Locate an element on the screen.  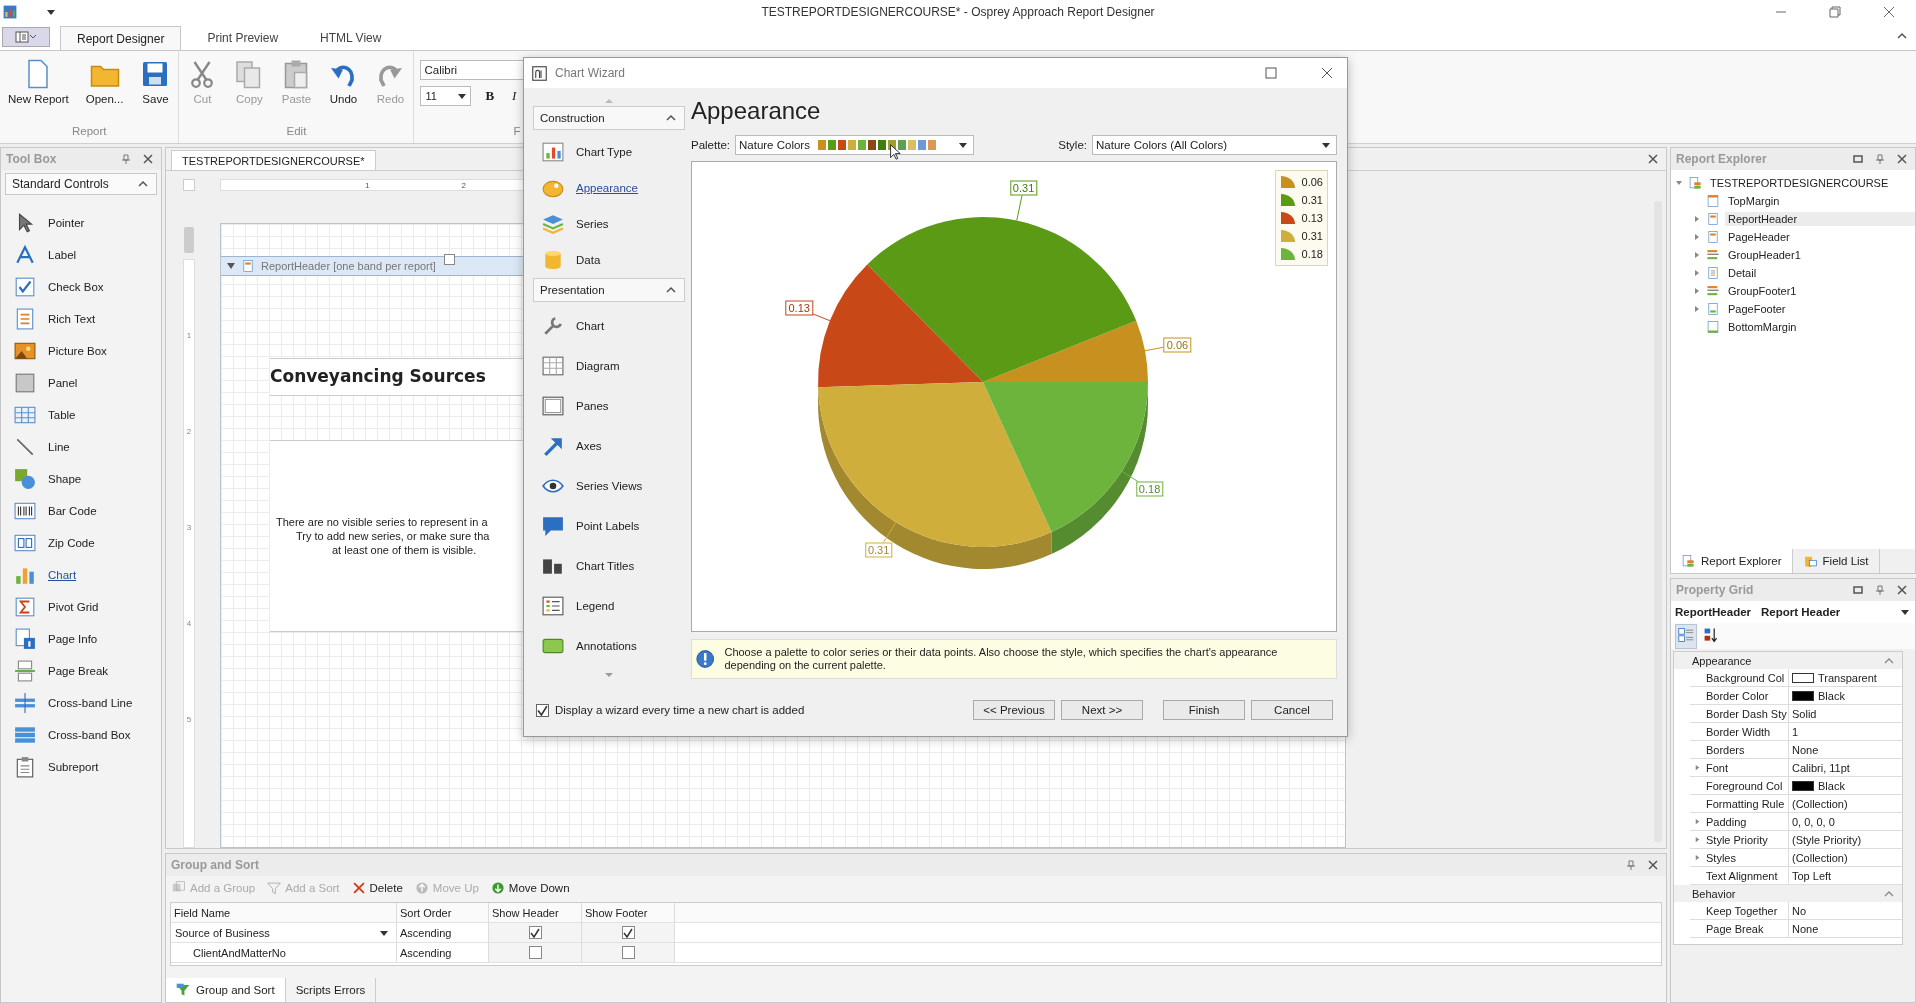
toolbox-item: Check Box is located at coordinates (76, 287).